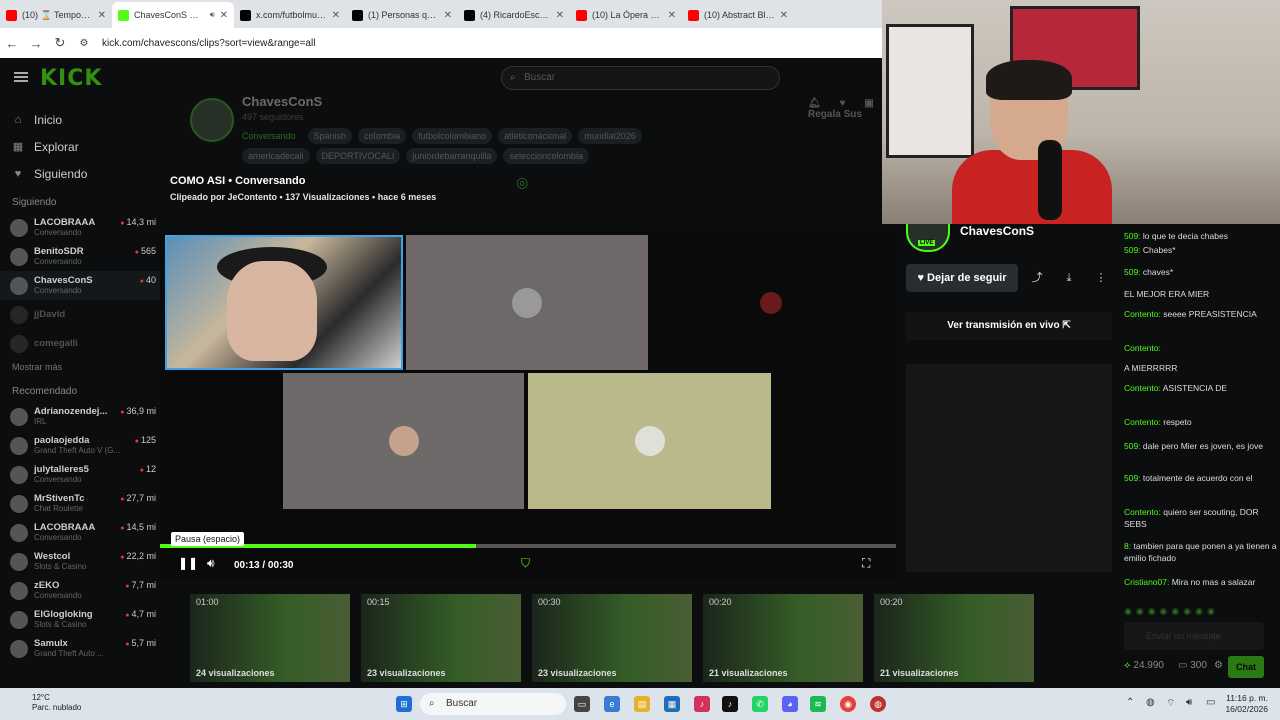  What do you see at coordinates (12, 43) in the screenshot?
I see `back-icon: ←` at bounding box center [12, 43].